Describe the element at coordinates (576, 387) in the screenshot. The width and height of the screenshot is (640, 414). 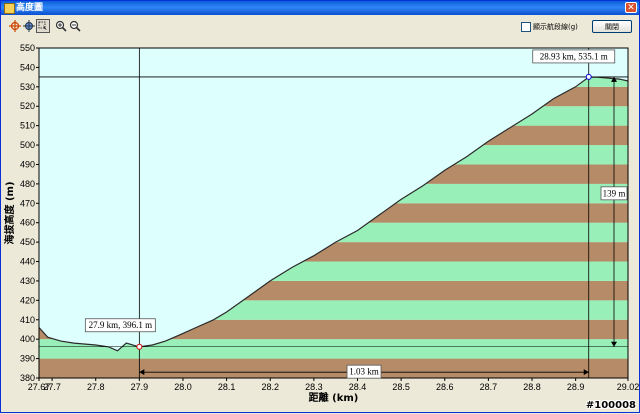
I see `x-tick-label: 28.9` at that location.